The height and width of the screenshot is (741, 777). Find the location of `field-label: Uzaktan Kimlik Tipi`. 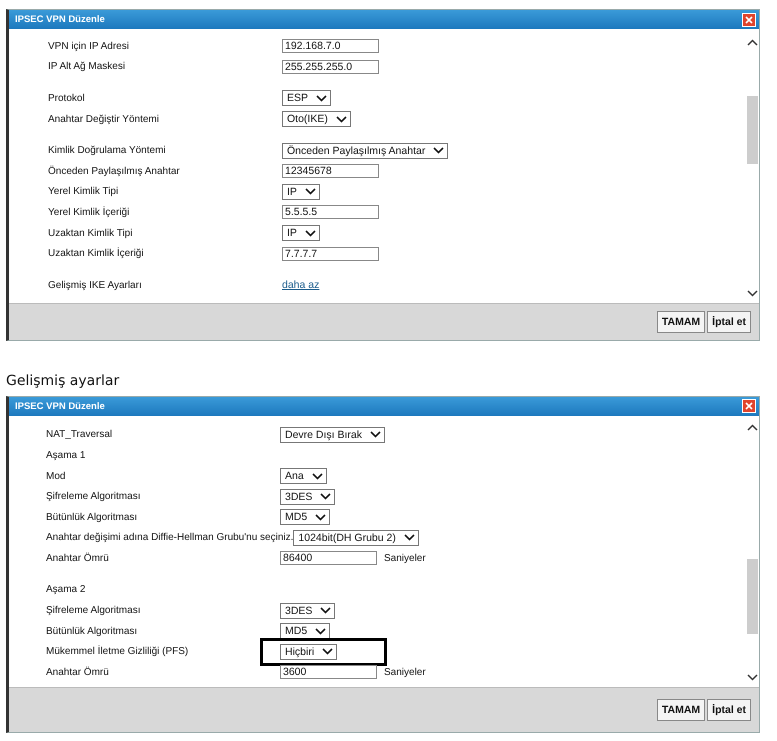

field-label: Uzaktan Kimlik Tipi is located at coordinates (91, 233).